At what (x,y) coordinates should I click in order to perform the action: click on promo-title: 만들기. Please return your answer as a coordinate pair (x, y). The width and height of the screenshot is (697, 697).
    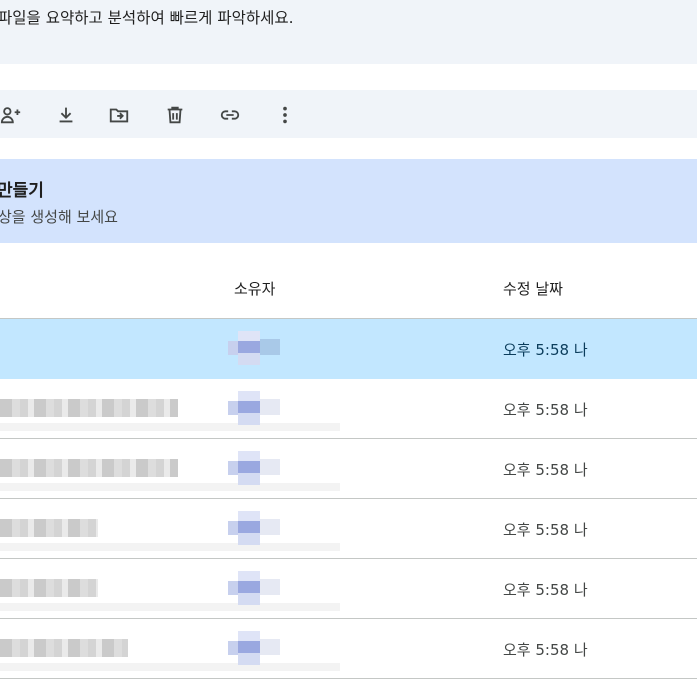
    Looking at the image, I should click on (22, 191).